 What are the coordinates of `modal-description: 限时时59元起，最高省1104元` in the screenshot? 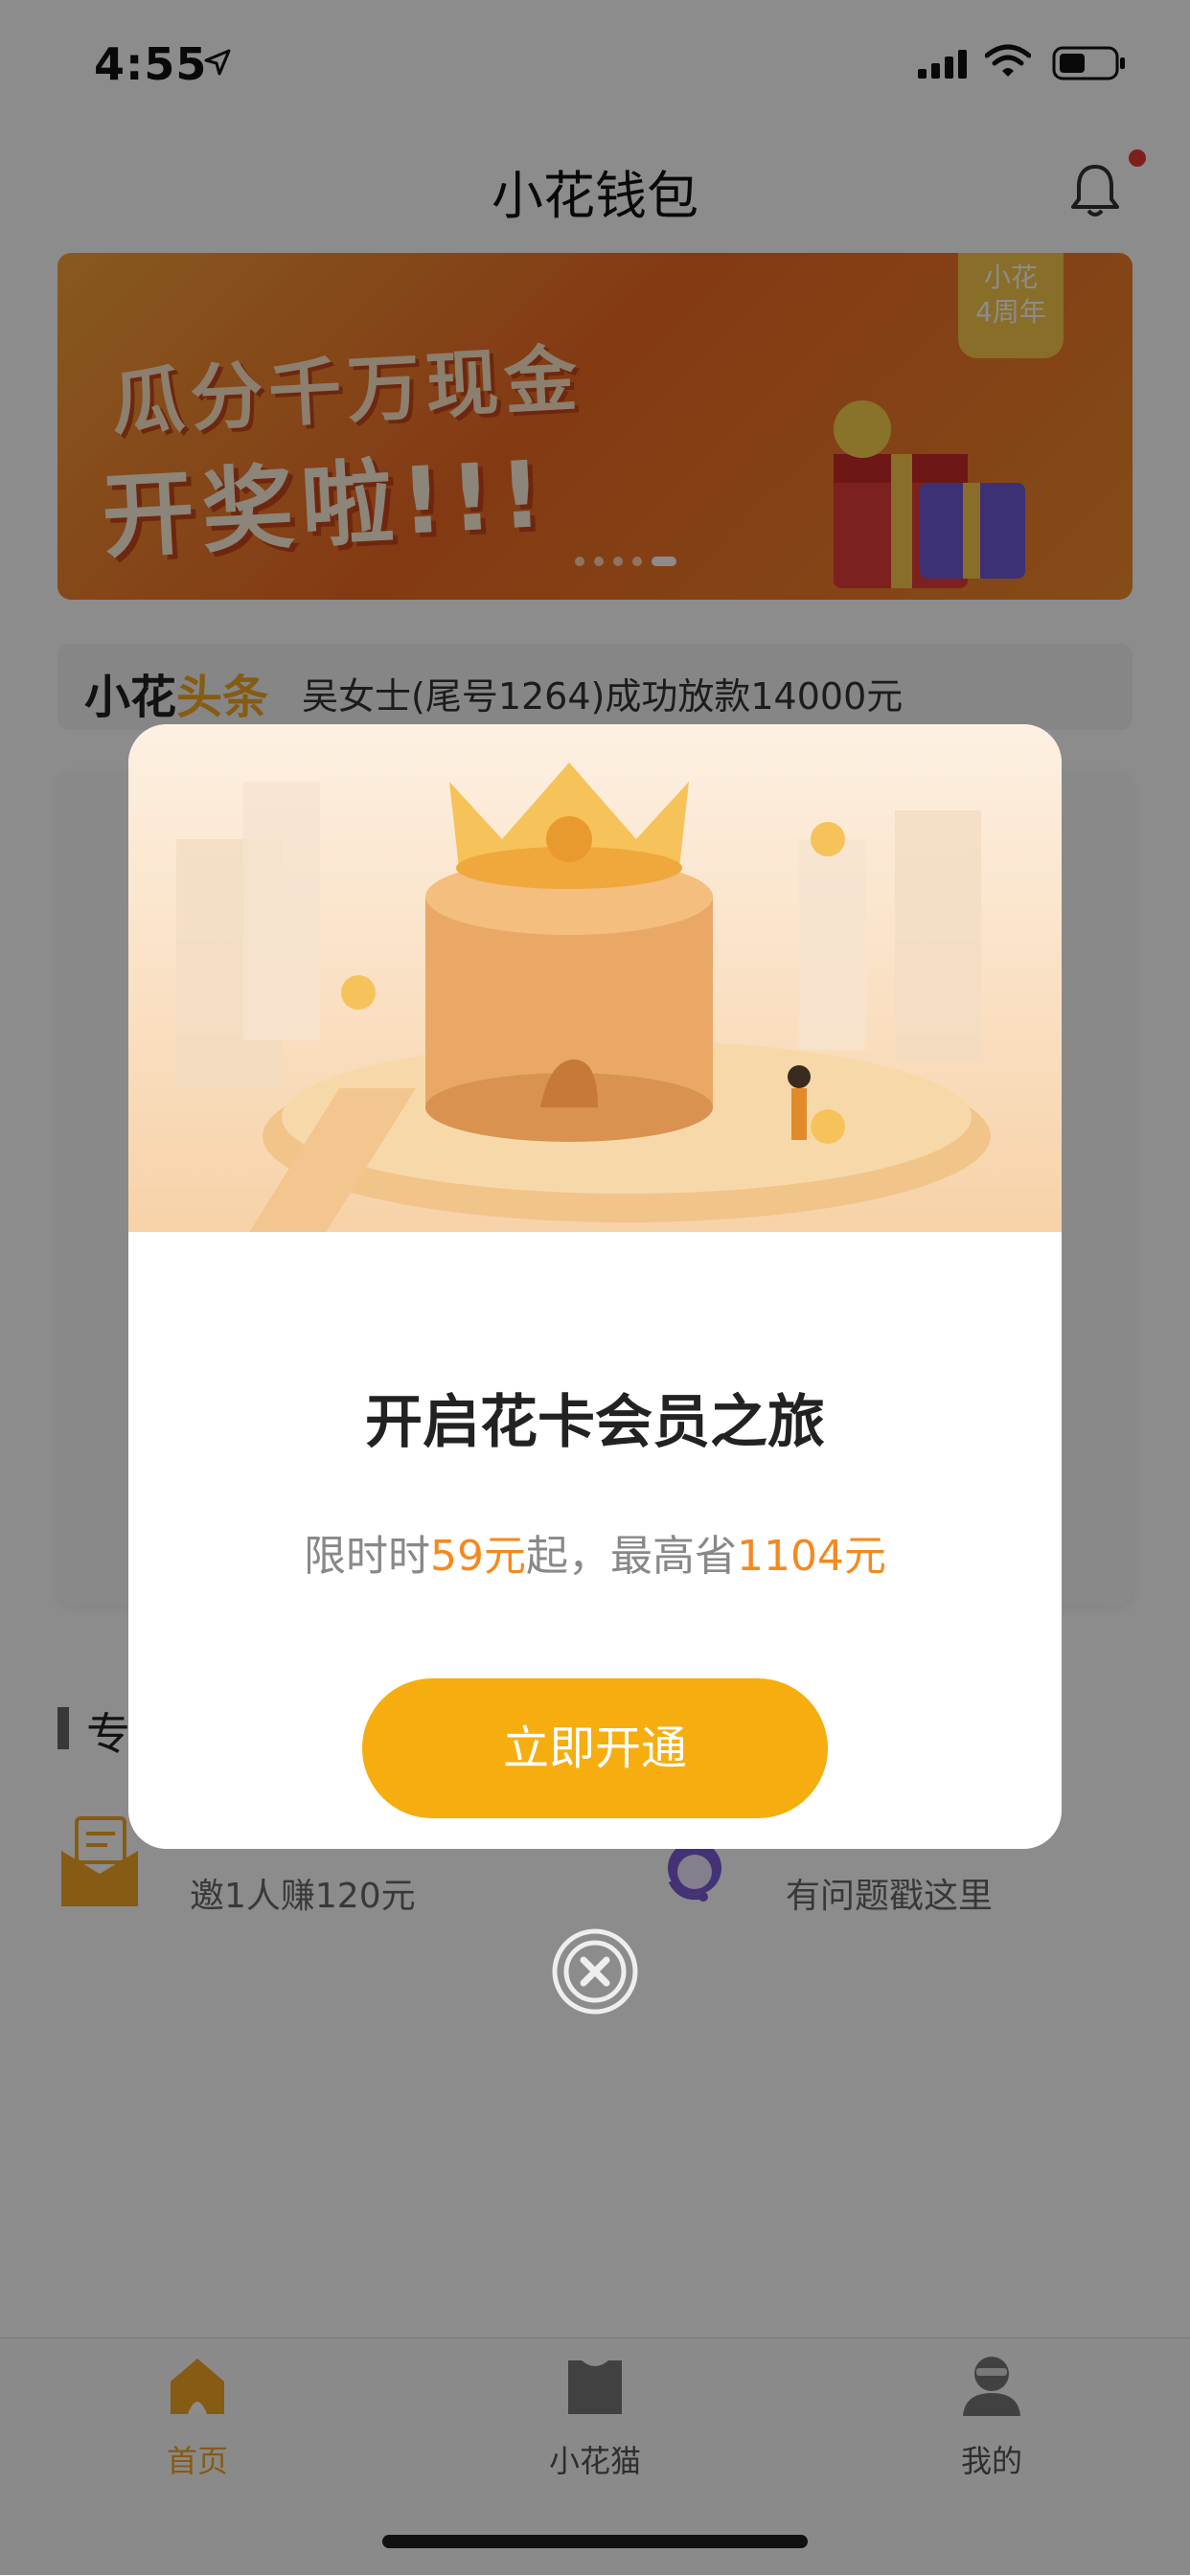 It's located at (595, 1552).